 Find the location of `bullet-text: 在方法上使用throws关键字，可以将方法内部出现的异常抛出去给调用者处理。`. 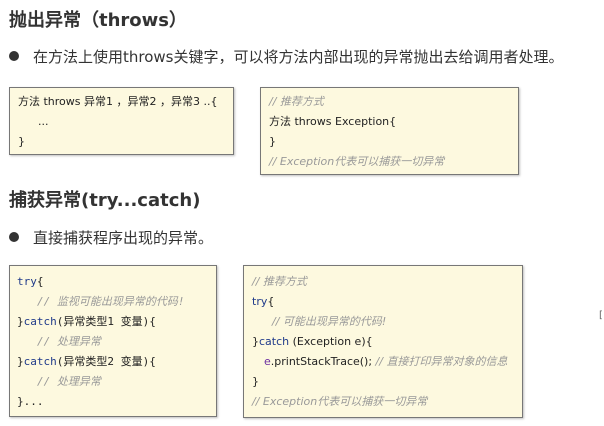

bullet-text: 在方法上使用throws关键字，可以将方法内部出现的异常抛出去给调用者处理。 is located at coordinates (298, 57).